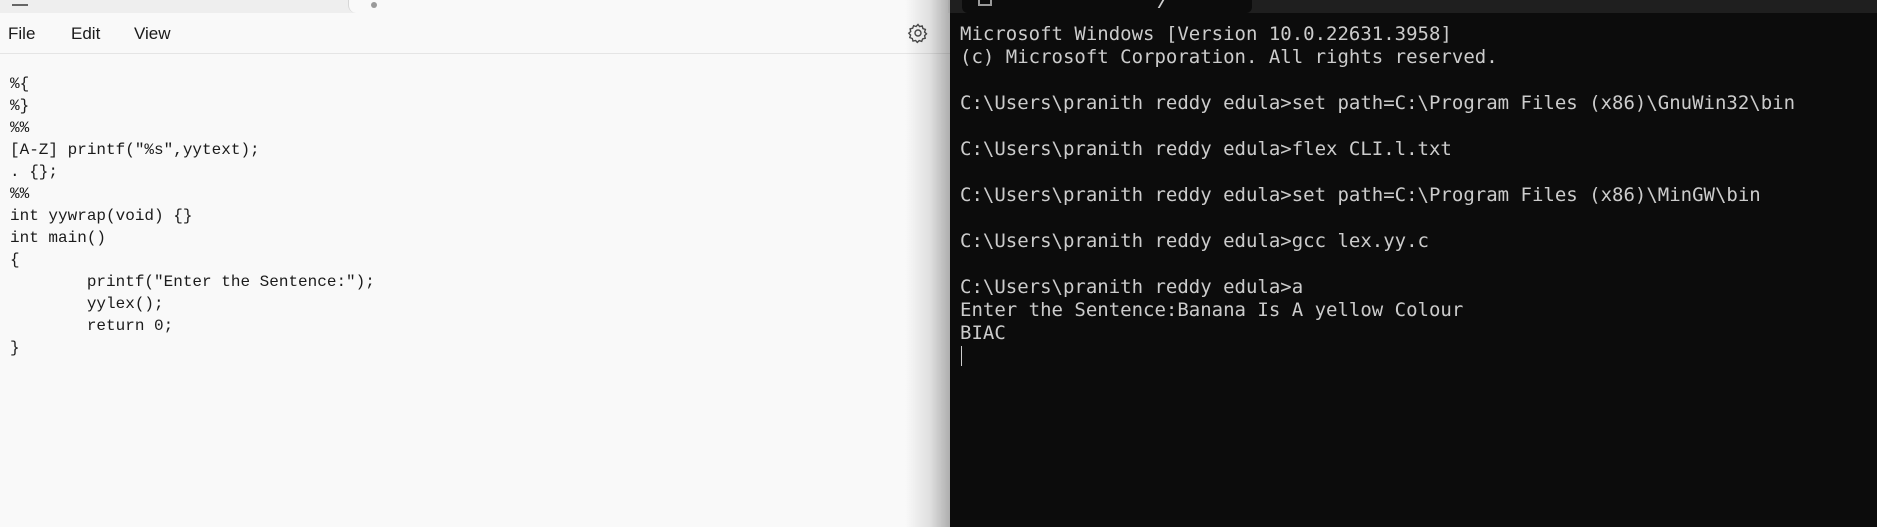 The image size is (1877, 527). I want to click on code-line: yylex();, so click(87, 304).